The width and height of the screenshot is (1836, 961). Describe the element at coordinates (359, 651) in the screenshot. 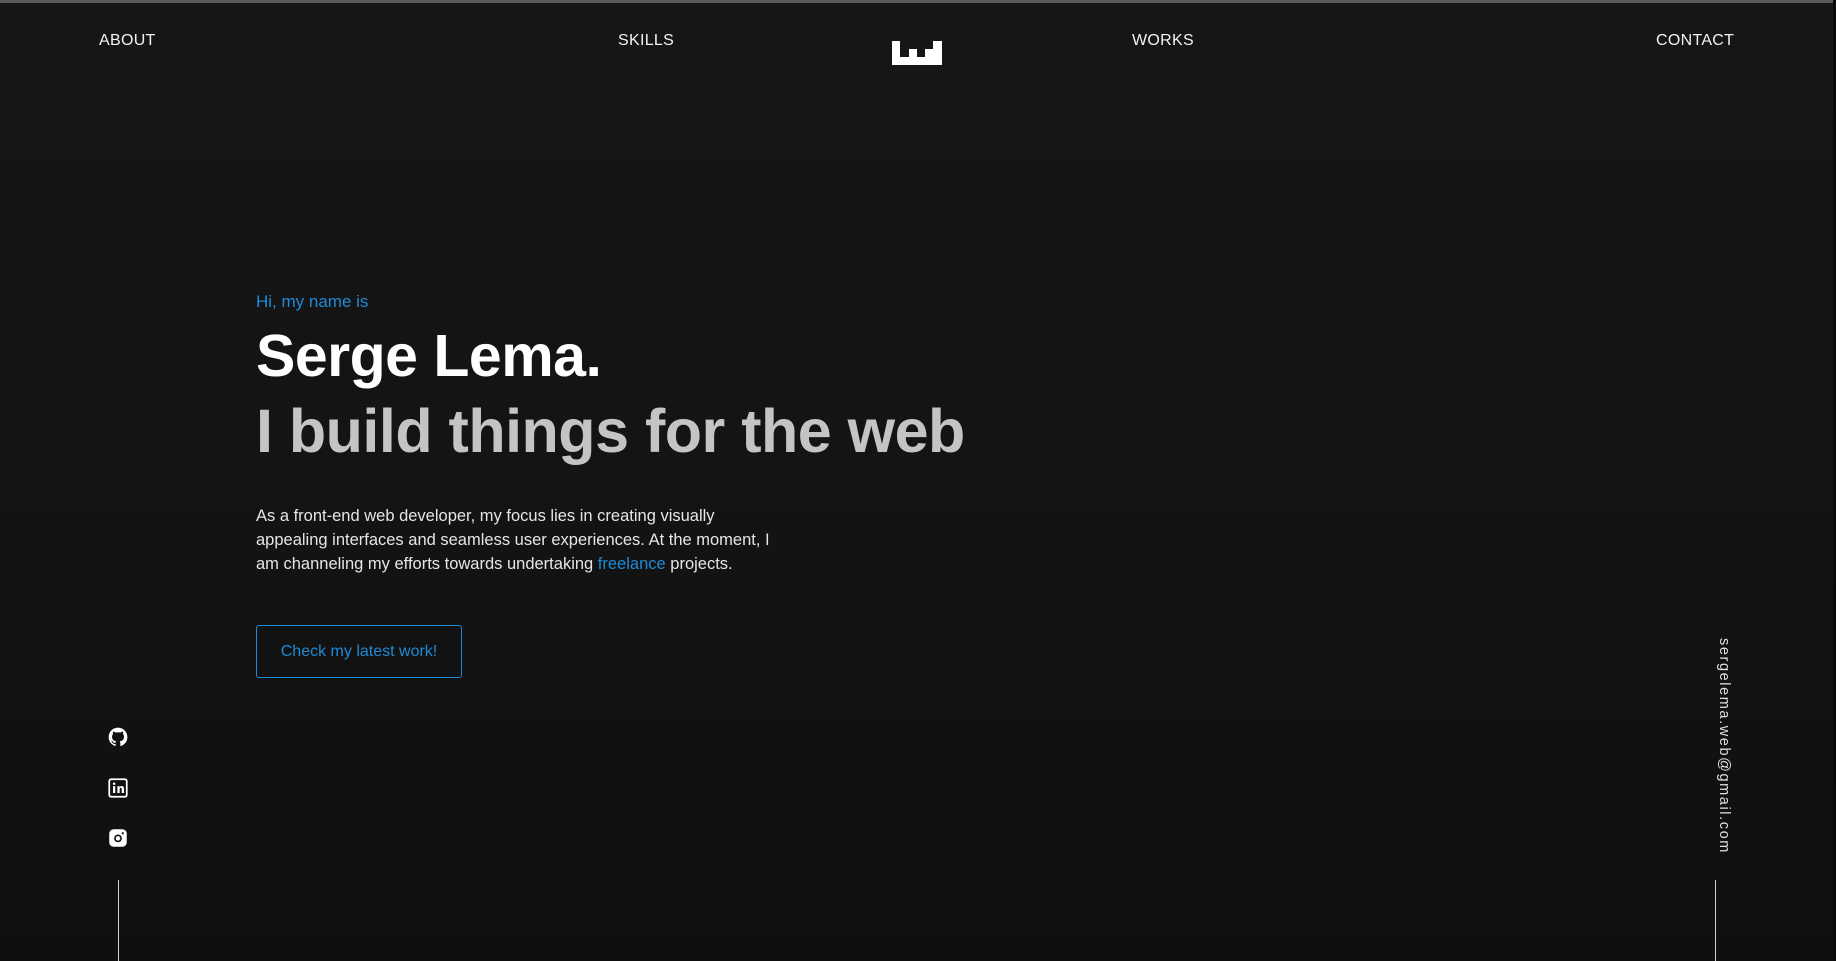

I see `check-latest-work-button: Check my latest work!` at that location.